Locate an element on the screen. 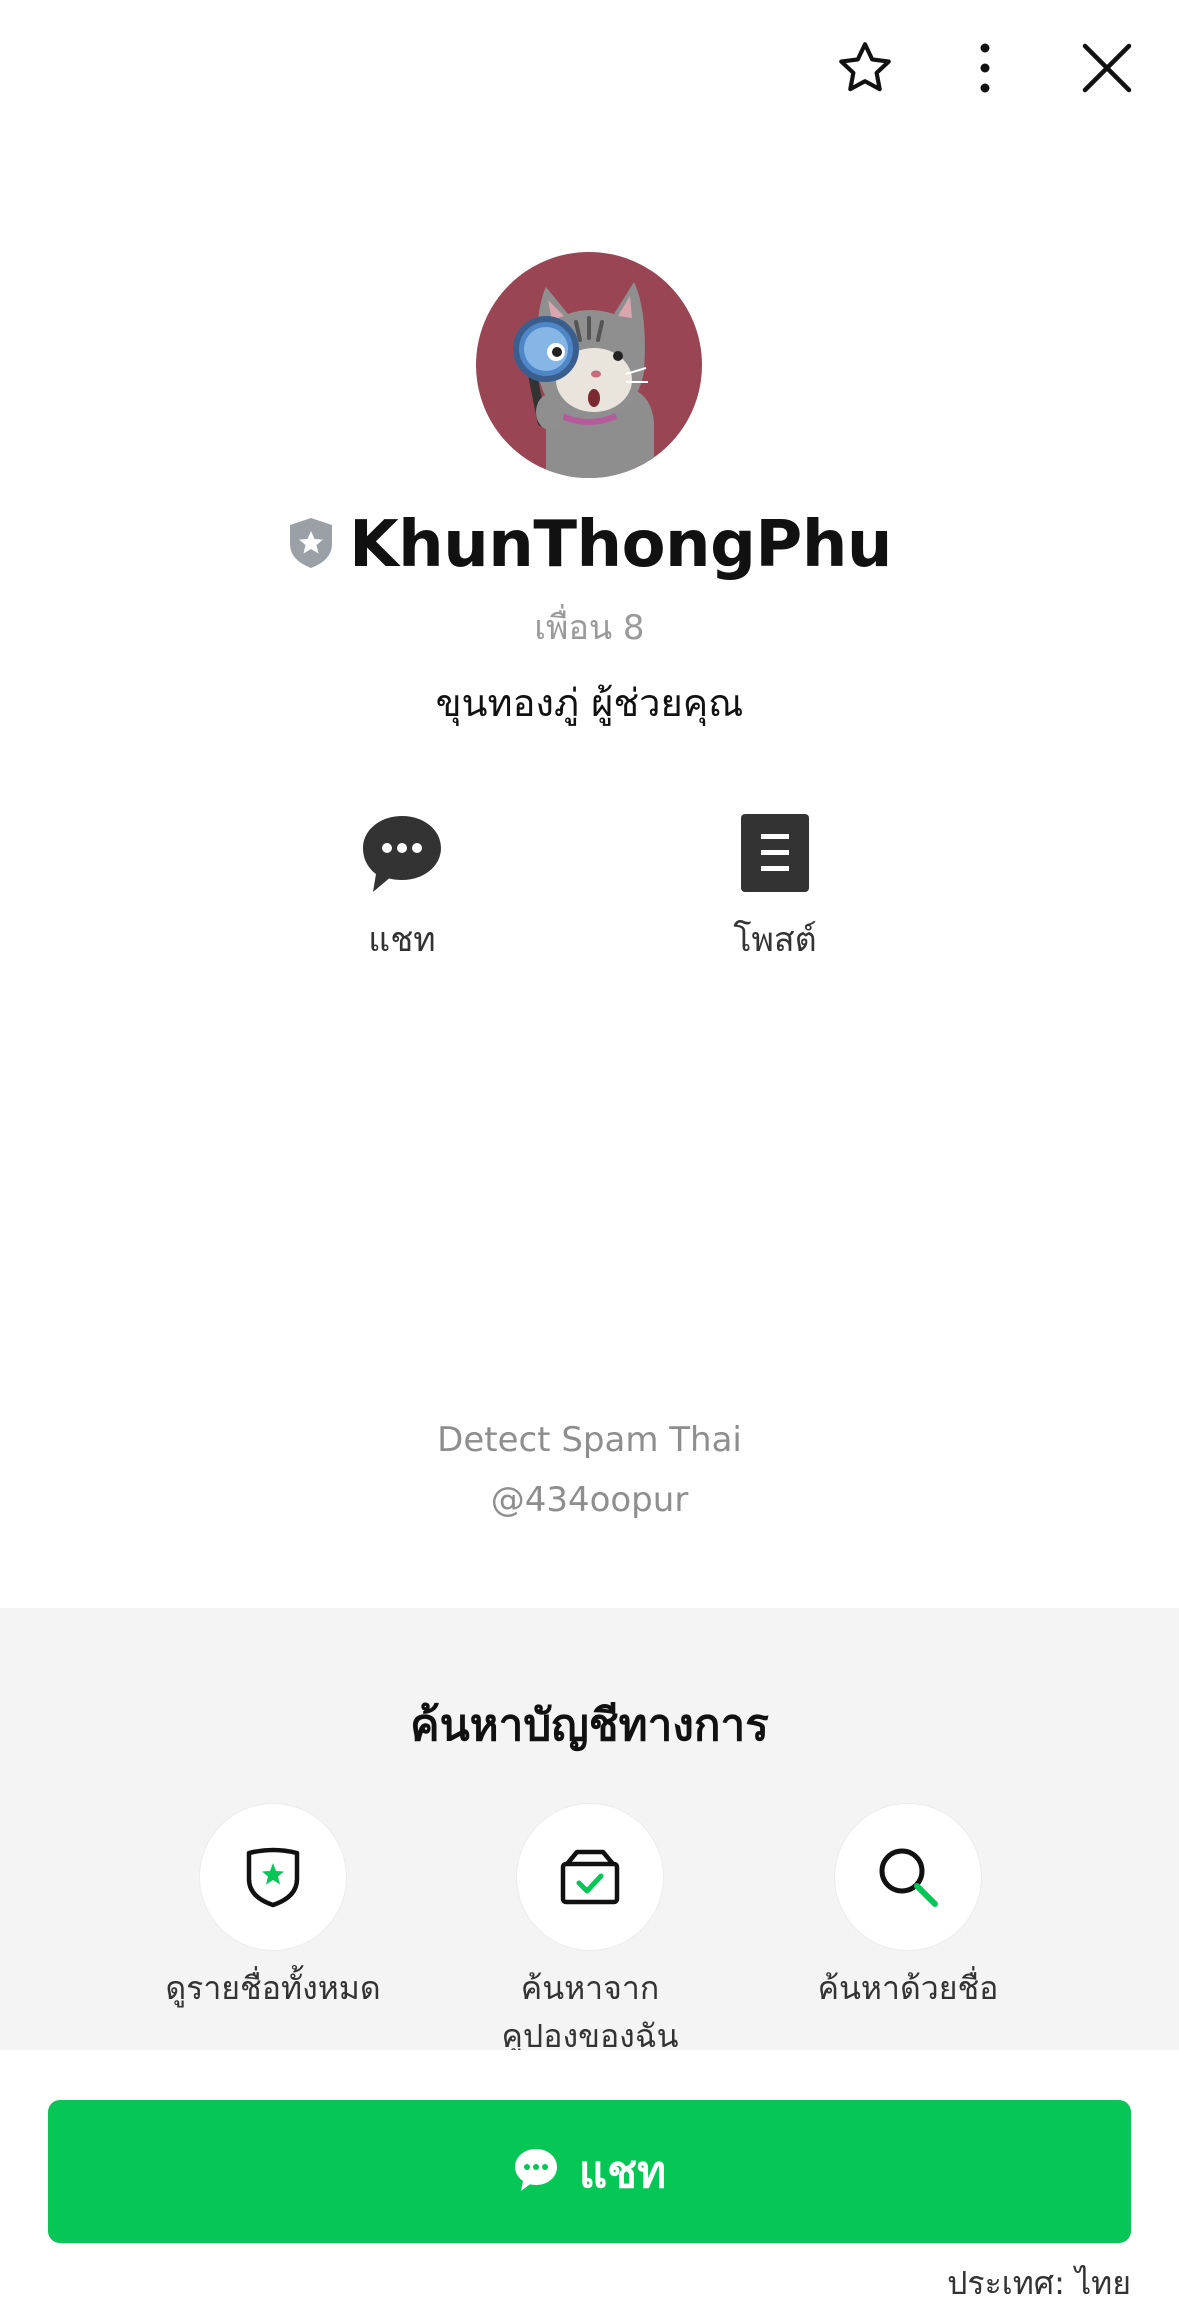 This screenshot has width=1179, height=2311. search-by-coupon-label: ค้นหาจาก คูปองของฉัน is located at coordinates (590, 2009).